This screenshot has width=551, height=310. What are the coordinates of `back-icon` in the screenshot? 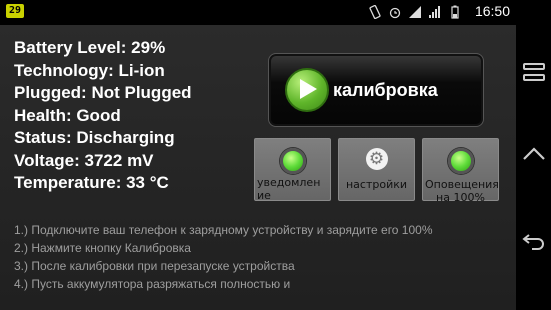 It's located at (534, 240).